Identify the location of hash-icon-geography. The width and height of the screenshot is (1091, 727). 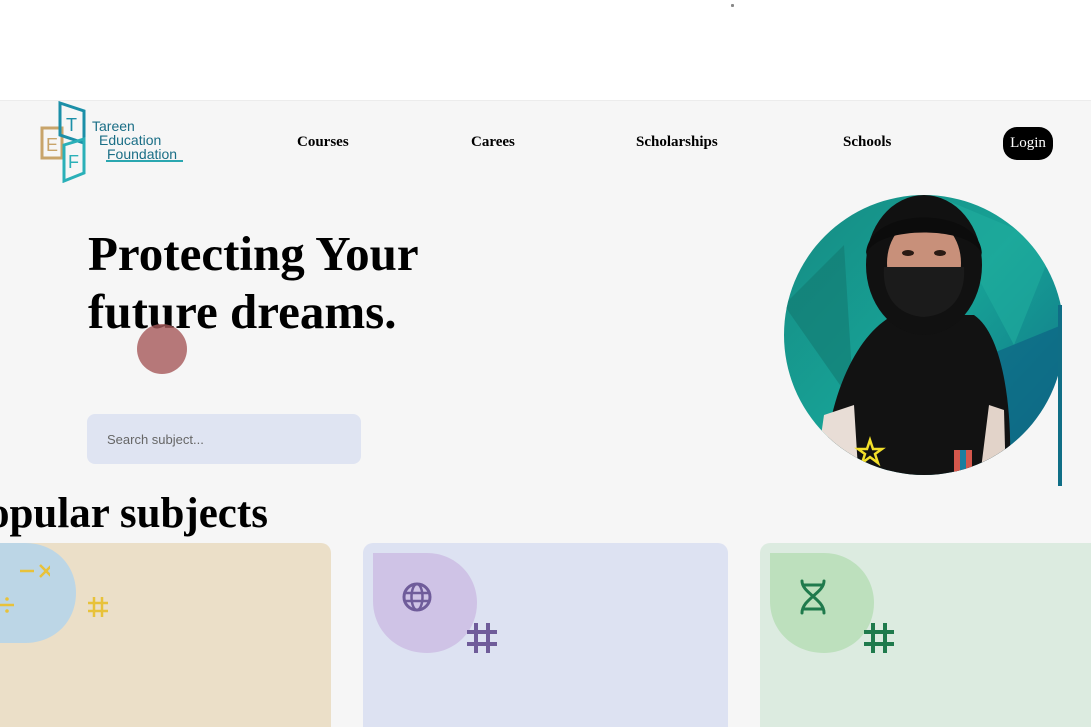
(482, 638).